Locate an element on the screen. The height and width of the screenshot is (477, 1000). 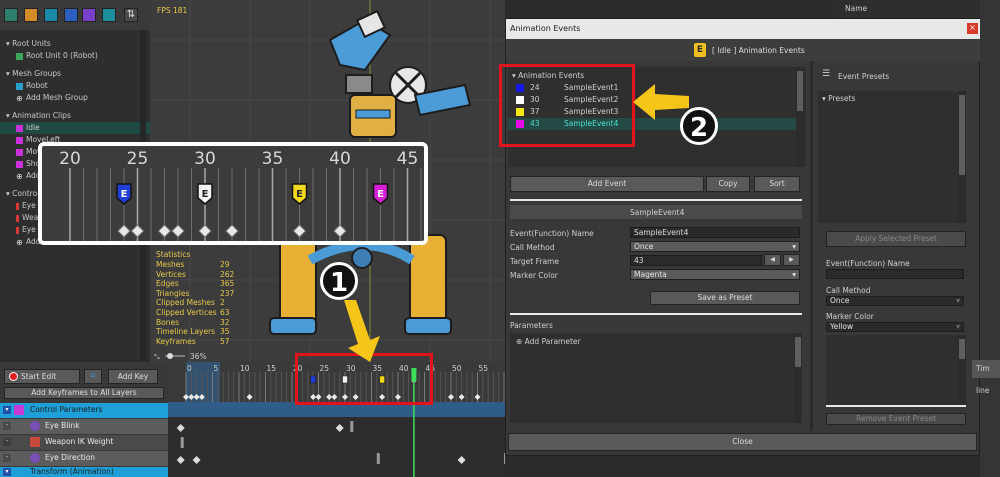
section-control-params: ▾ Contro is located at coordinates (21, 194).